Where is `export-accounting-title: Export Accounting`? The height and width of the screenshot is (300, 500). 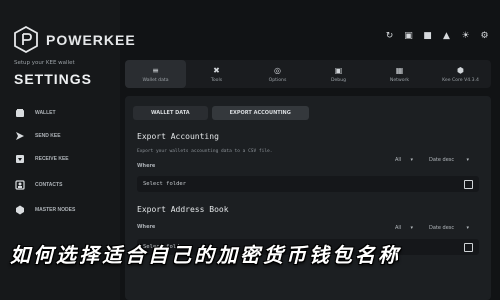 export-accounting-title: Export Accounting is located at coordinates (178, 136).